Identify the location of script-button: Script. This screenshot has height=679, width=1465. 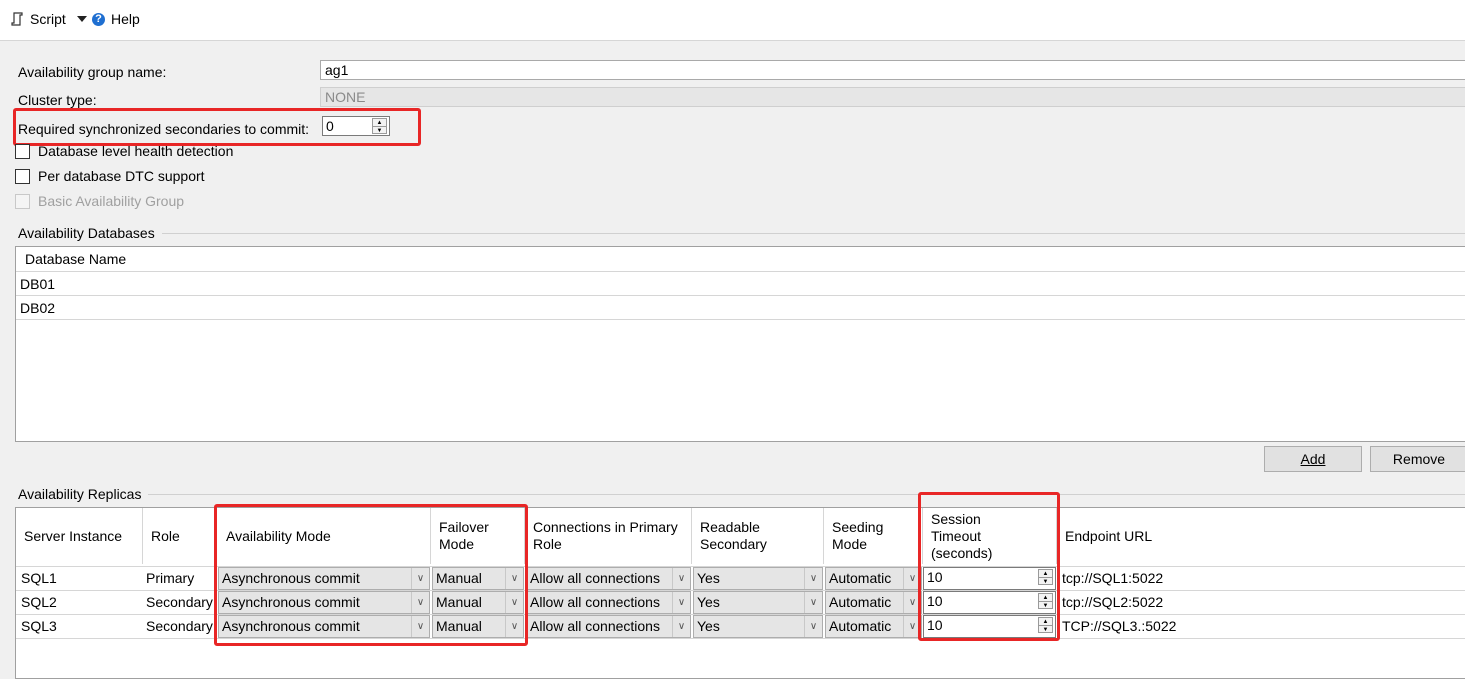
(49, 19).